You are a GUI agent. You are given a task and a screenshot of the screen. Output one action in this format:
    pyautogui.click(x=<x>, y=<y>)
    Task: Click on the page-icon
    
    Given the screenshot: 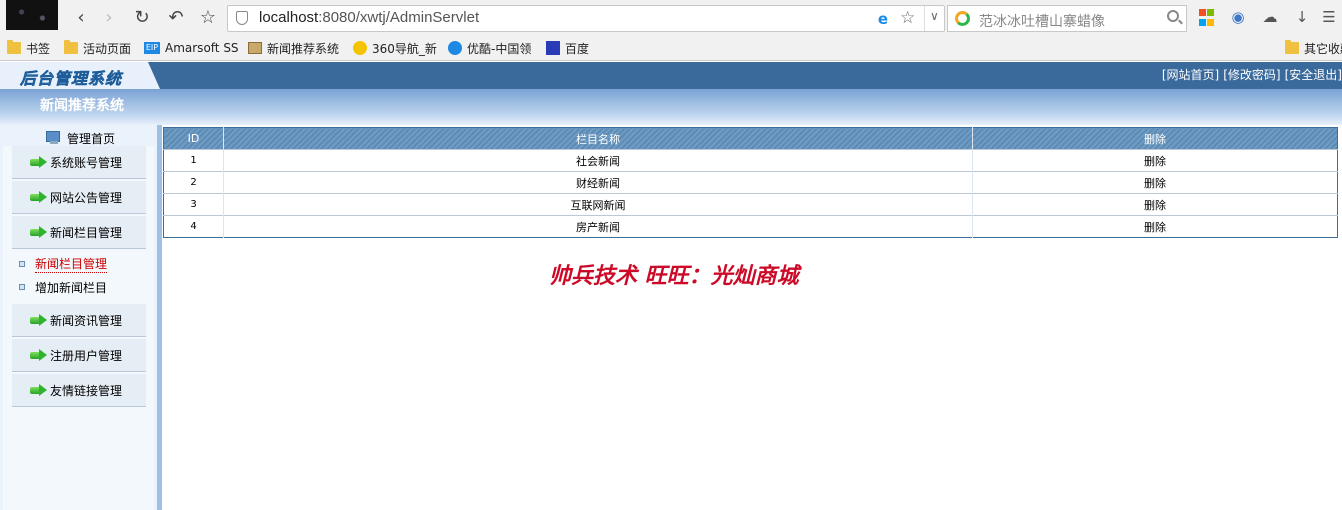 What is the action you would take?
    pyautogui.click(x=255, y=48)
    